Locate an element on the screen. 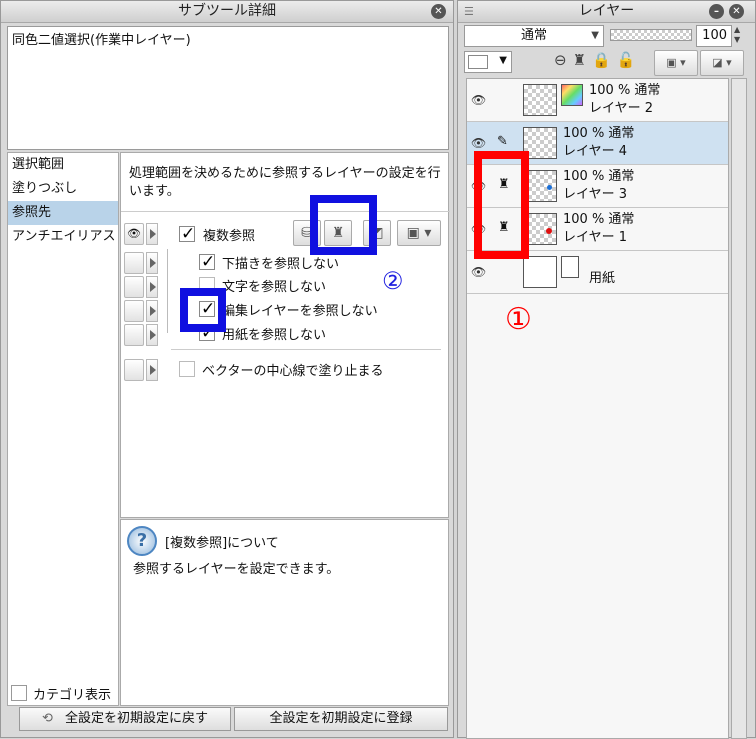 The image size is (756, 739). blend-mode-value: 通常 is located at coordinates (533, 35).